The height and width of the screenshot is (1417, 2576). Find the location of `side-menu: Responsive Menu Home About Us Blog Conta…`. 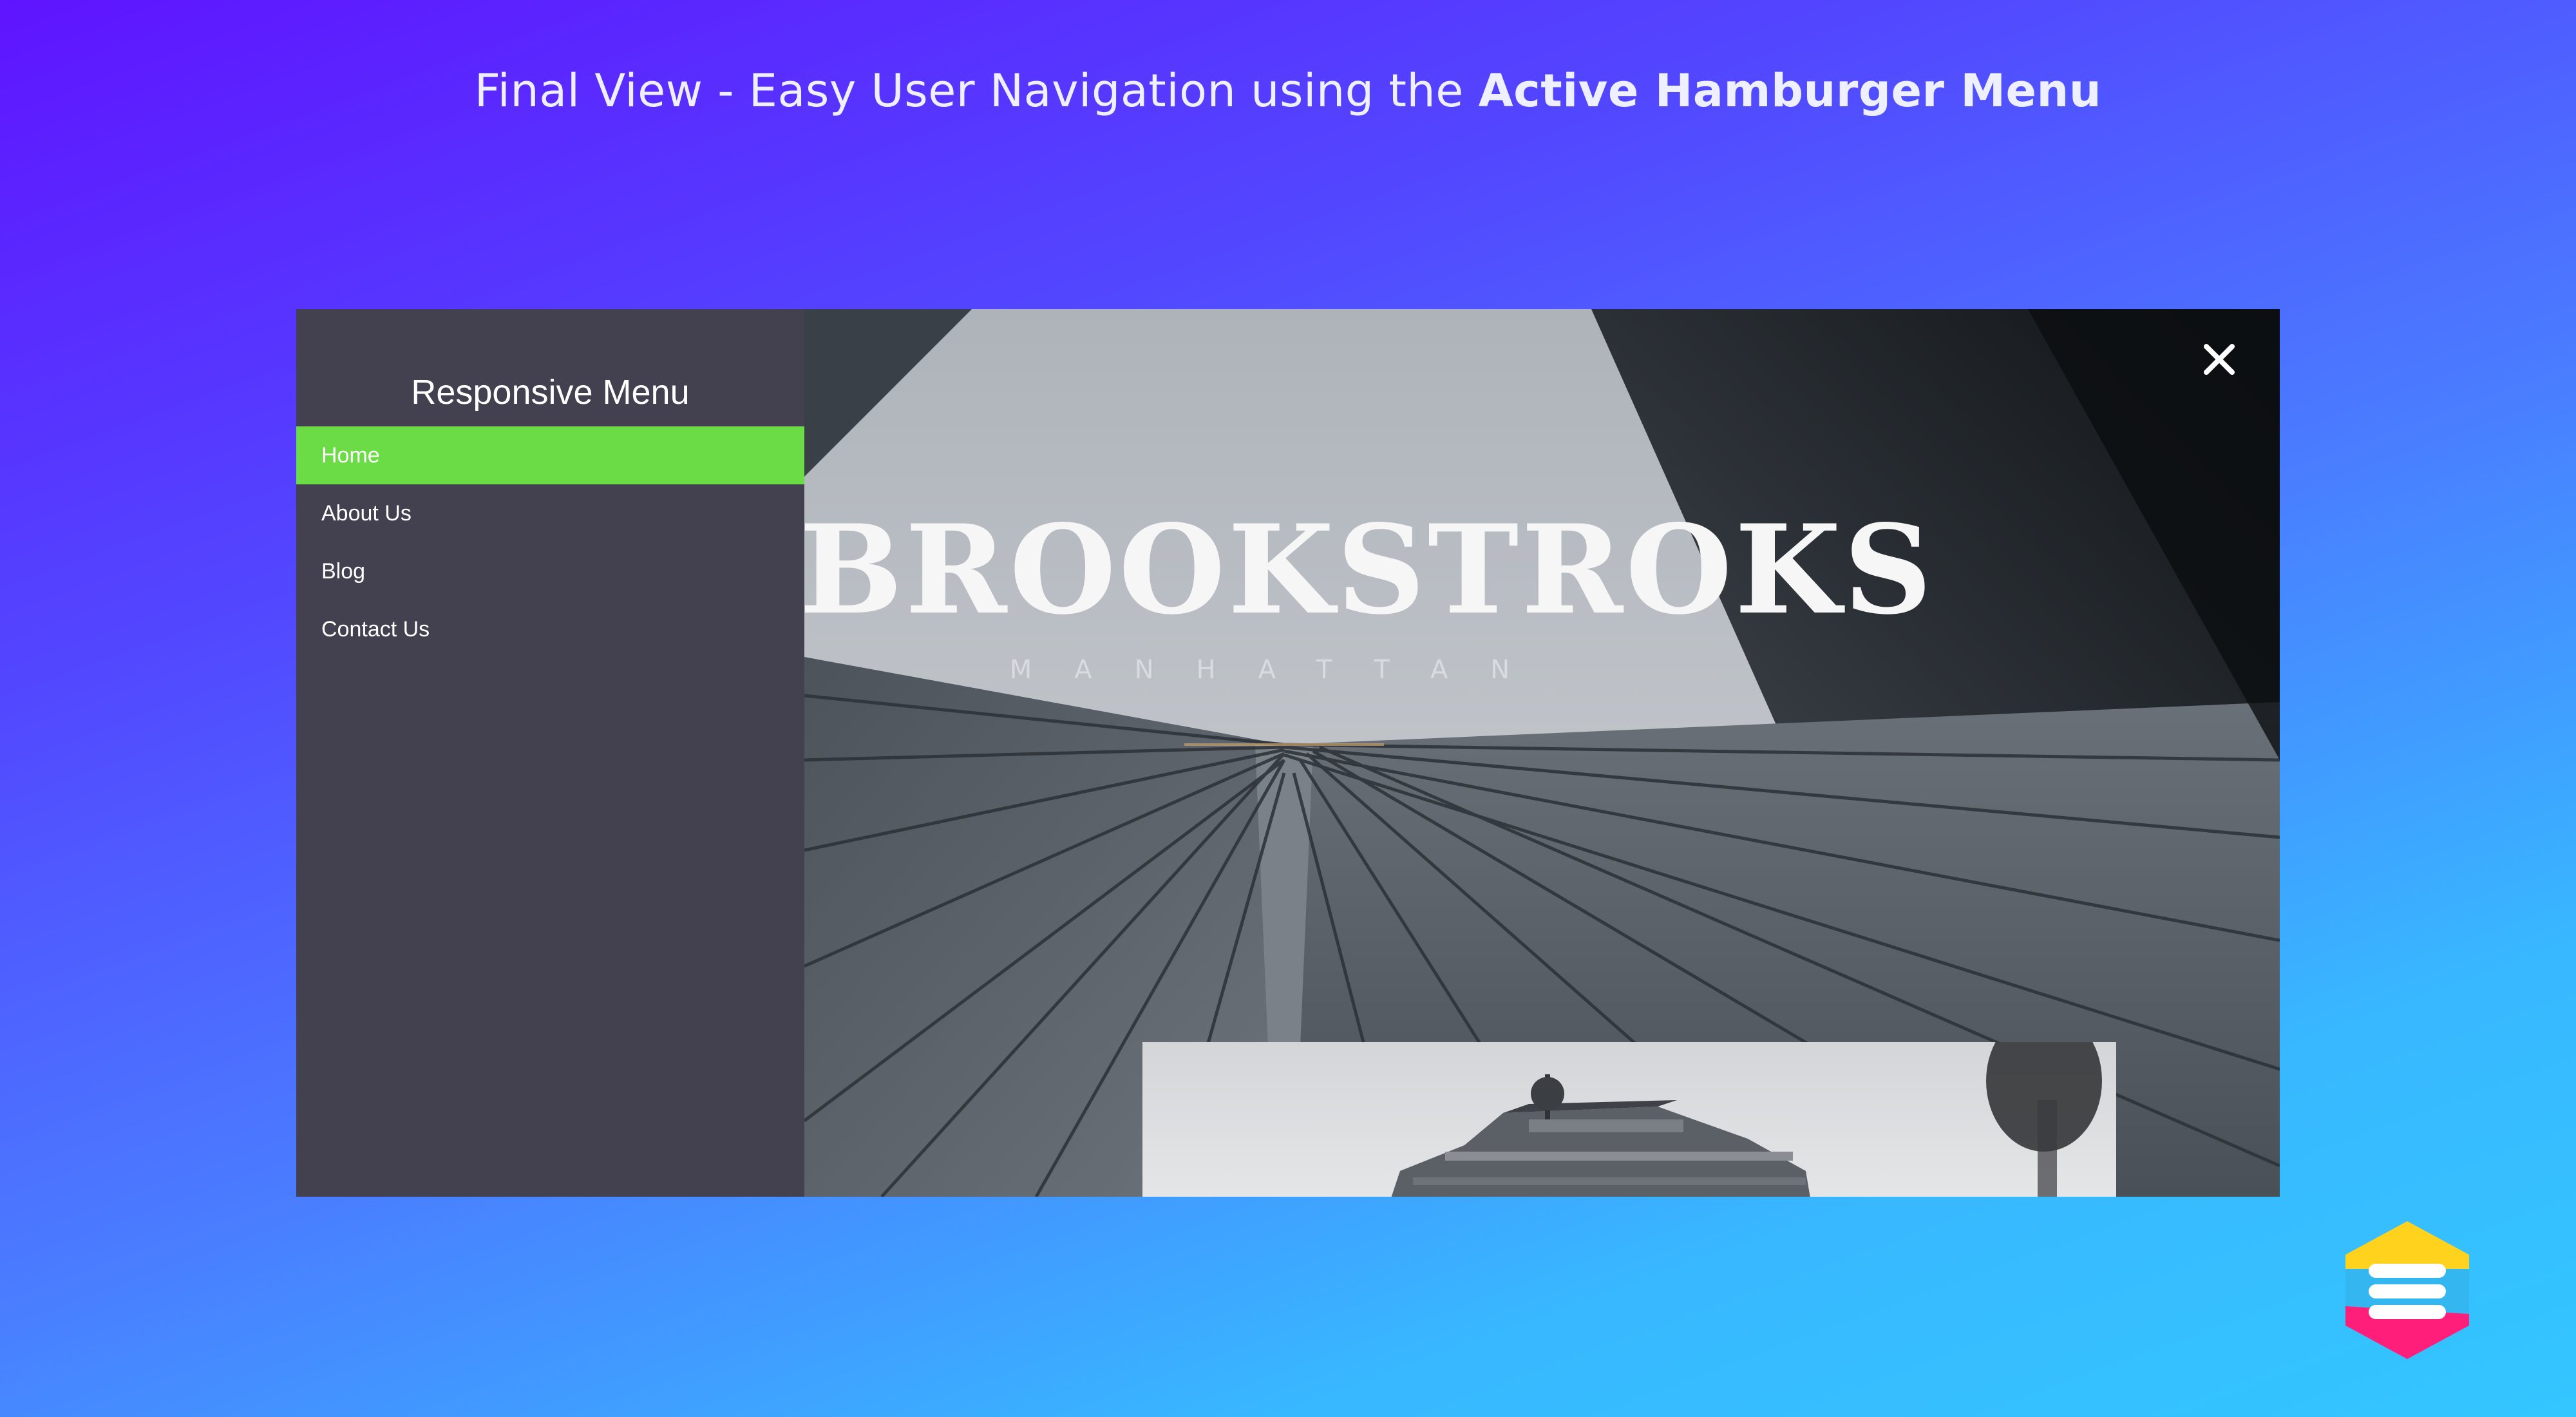

side-menu: Responsive Menu Home About Us Blog Conta… is located at coordinates (550, 753).